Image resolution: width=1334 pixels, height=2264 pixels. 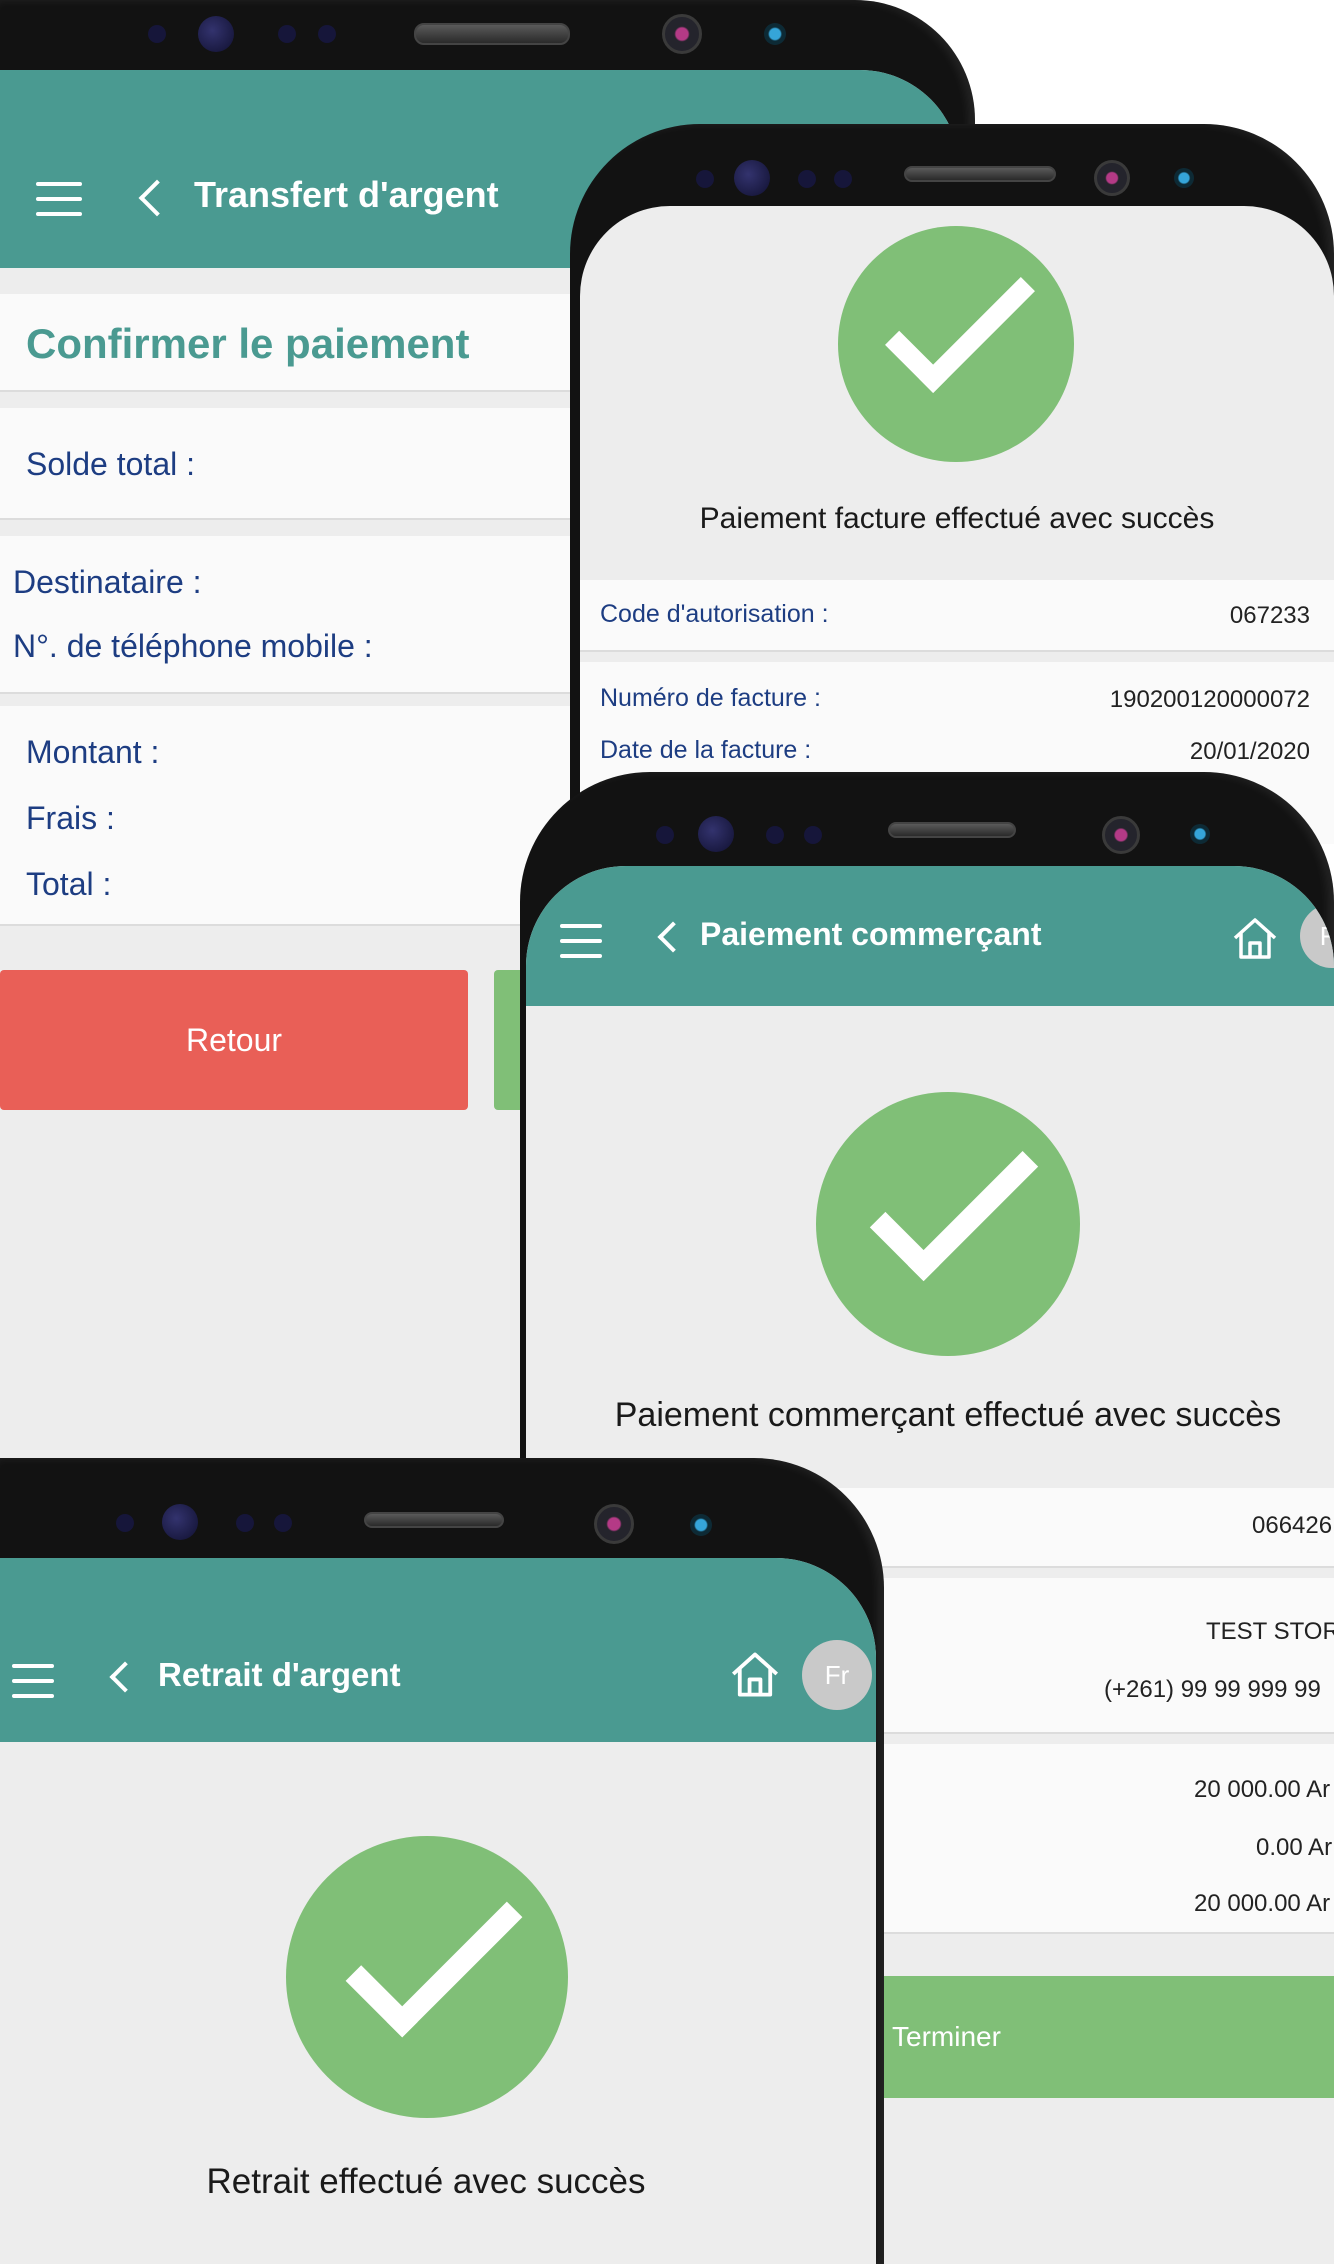 I want to click on auth-code-label: Code d'autorisation :, so click(x=714, y=614).